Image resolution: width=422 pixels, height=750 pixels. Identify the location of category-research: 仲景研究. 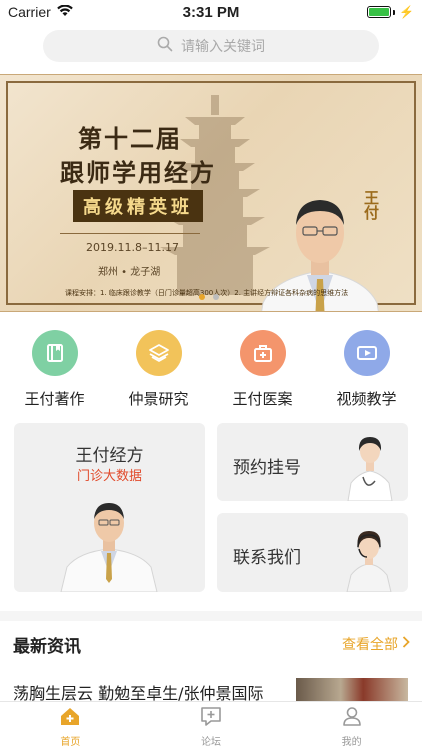
(158, 369).